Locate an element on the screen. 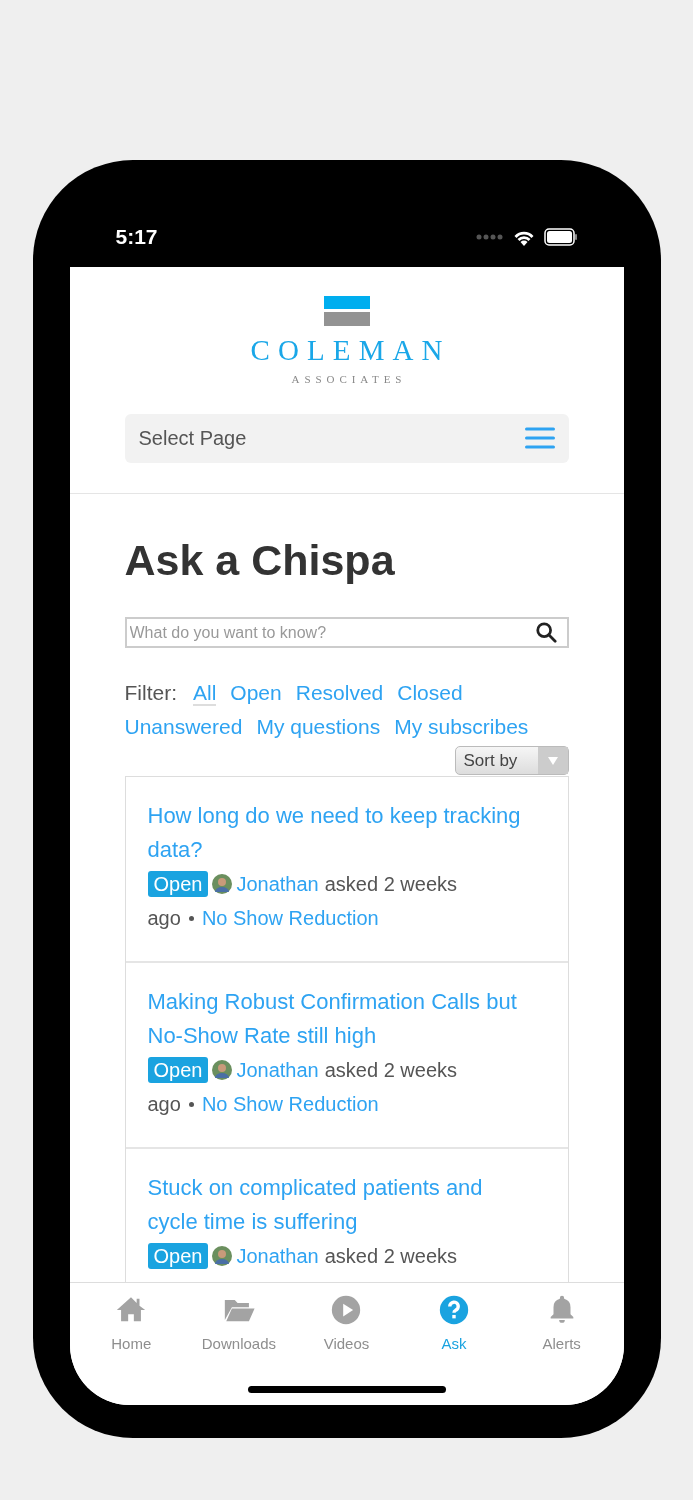 The height and width of the screenshot is (1500, 693). sort-dropdown: Sort by is located at coordinates (511, 761).